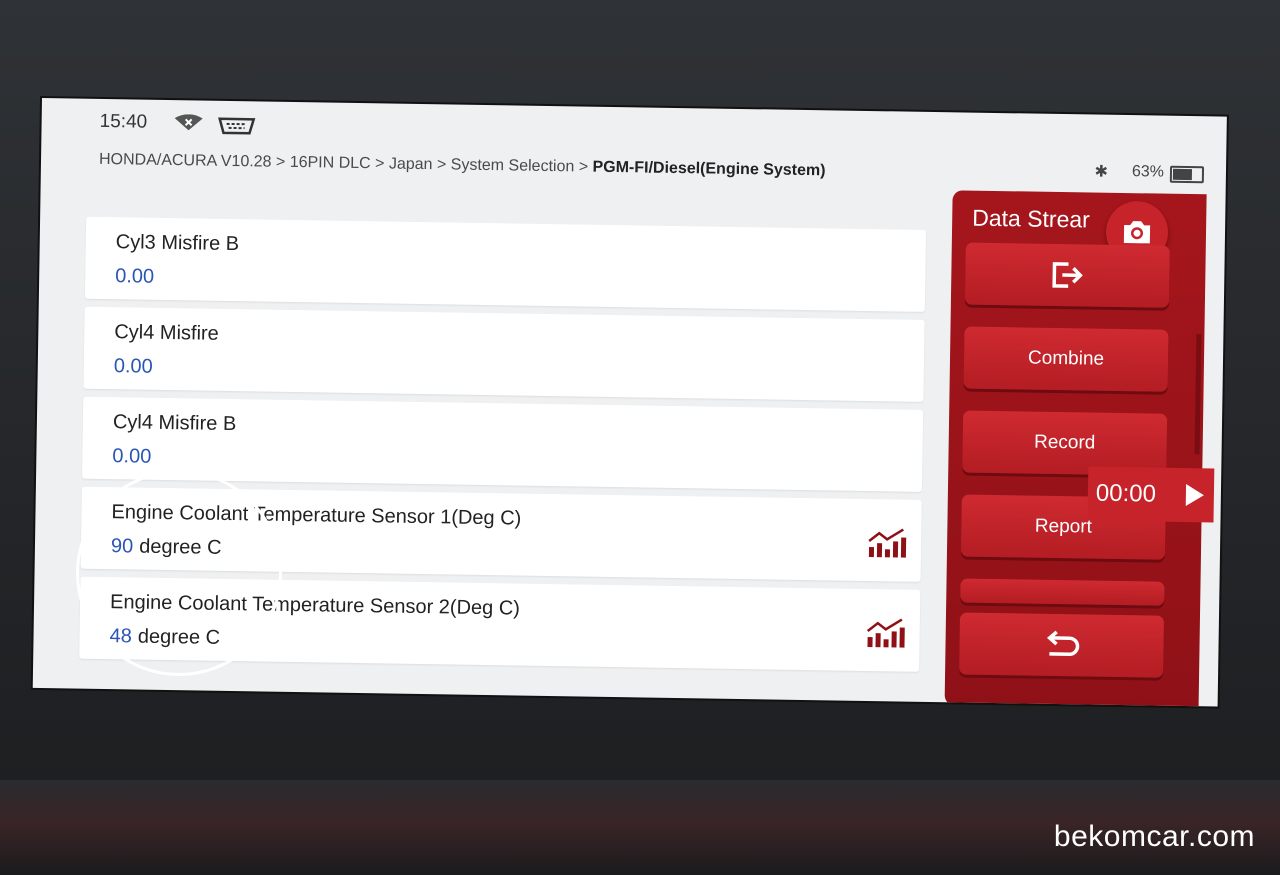 Image resolution: width=1280 pixels, height=875 pixels. What do you see at coordinates (123, 121) in the screenshot?
I see `clock: 15:40` at bounding box center [123, 121].